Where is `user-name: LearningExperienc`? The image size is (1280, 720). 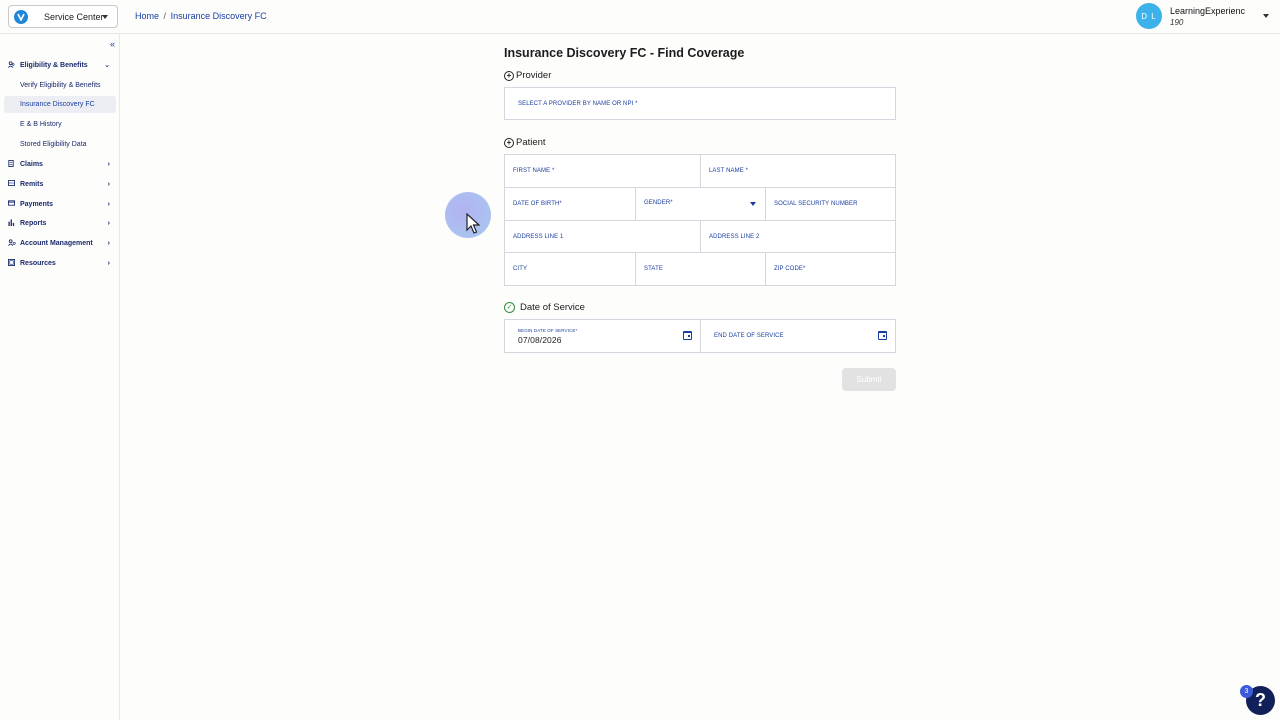 user-name: LearningExperienc is located at coordinates (1207, 11).